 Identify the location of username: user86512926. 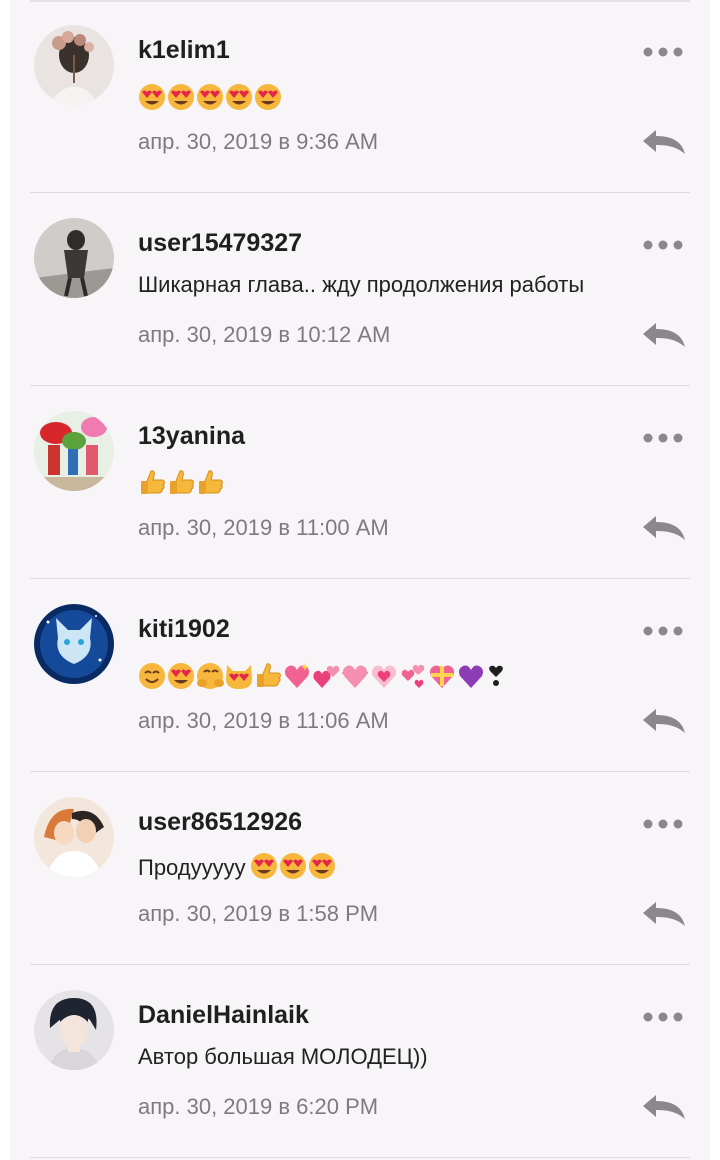
(220, 822).